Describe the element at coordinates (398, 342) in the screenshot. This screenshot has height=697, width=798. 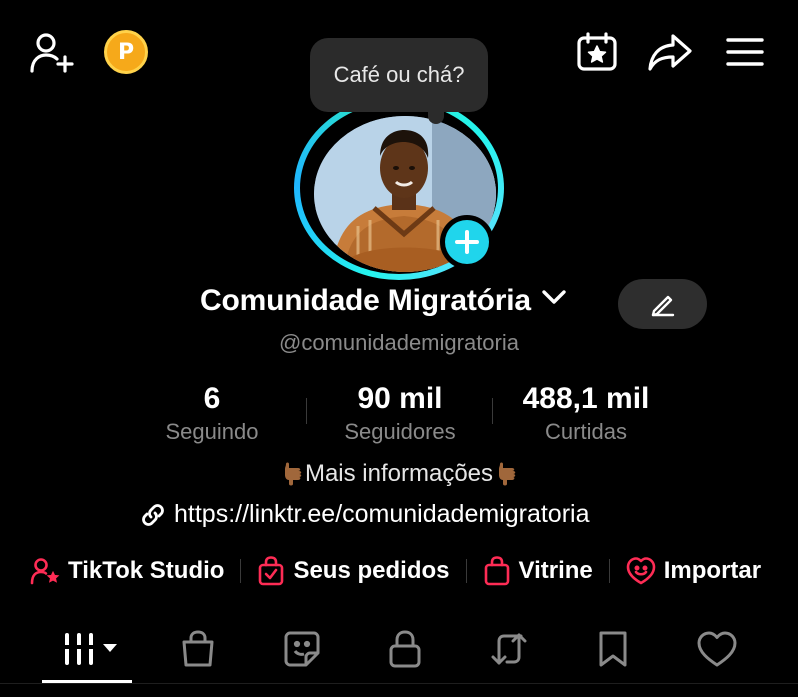
I see `profile-handle: @comunidademigratoria` at that location.